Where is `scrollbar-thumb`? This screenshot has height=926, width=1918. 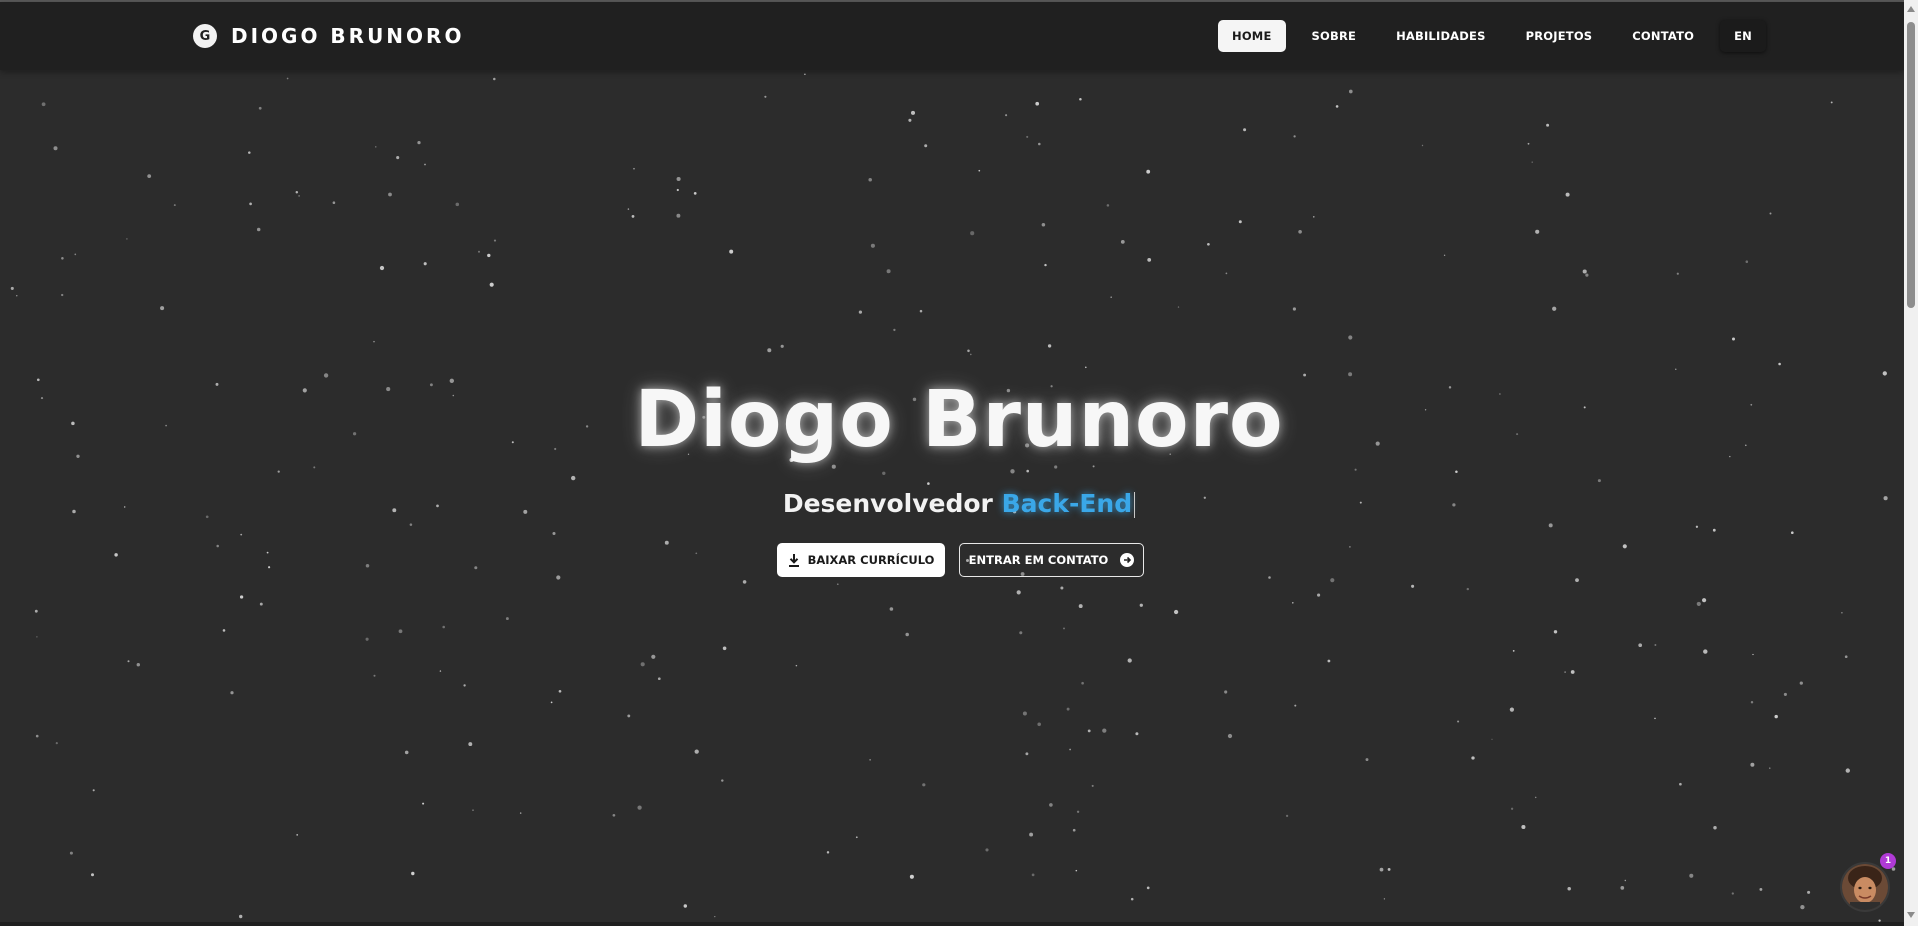
scrollbar-thumb is located at coordinates (1911, 165).